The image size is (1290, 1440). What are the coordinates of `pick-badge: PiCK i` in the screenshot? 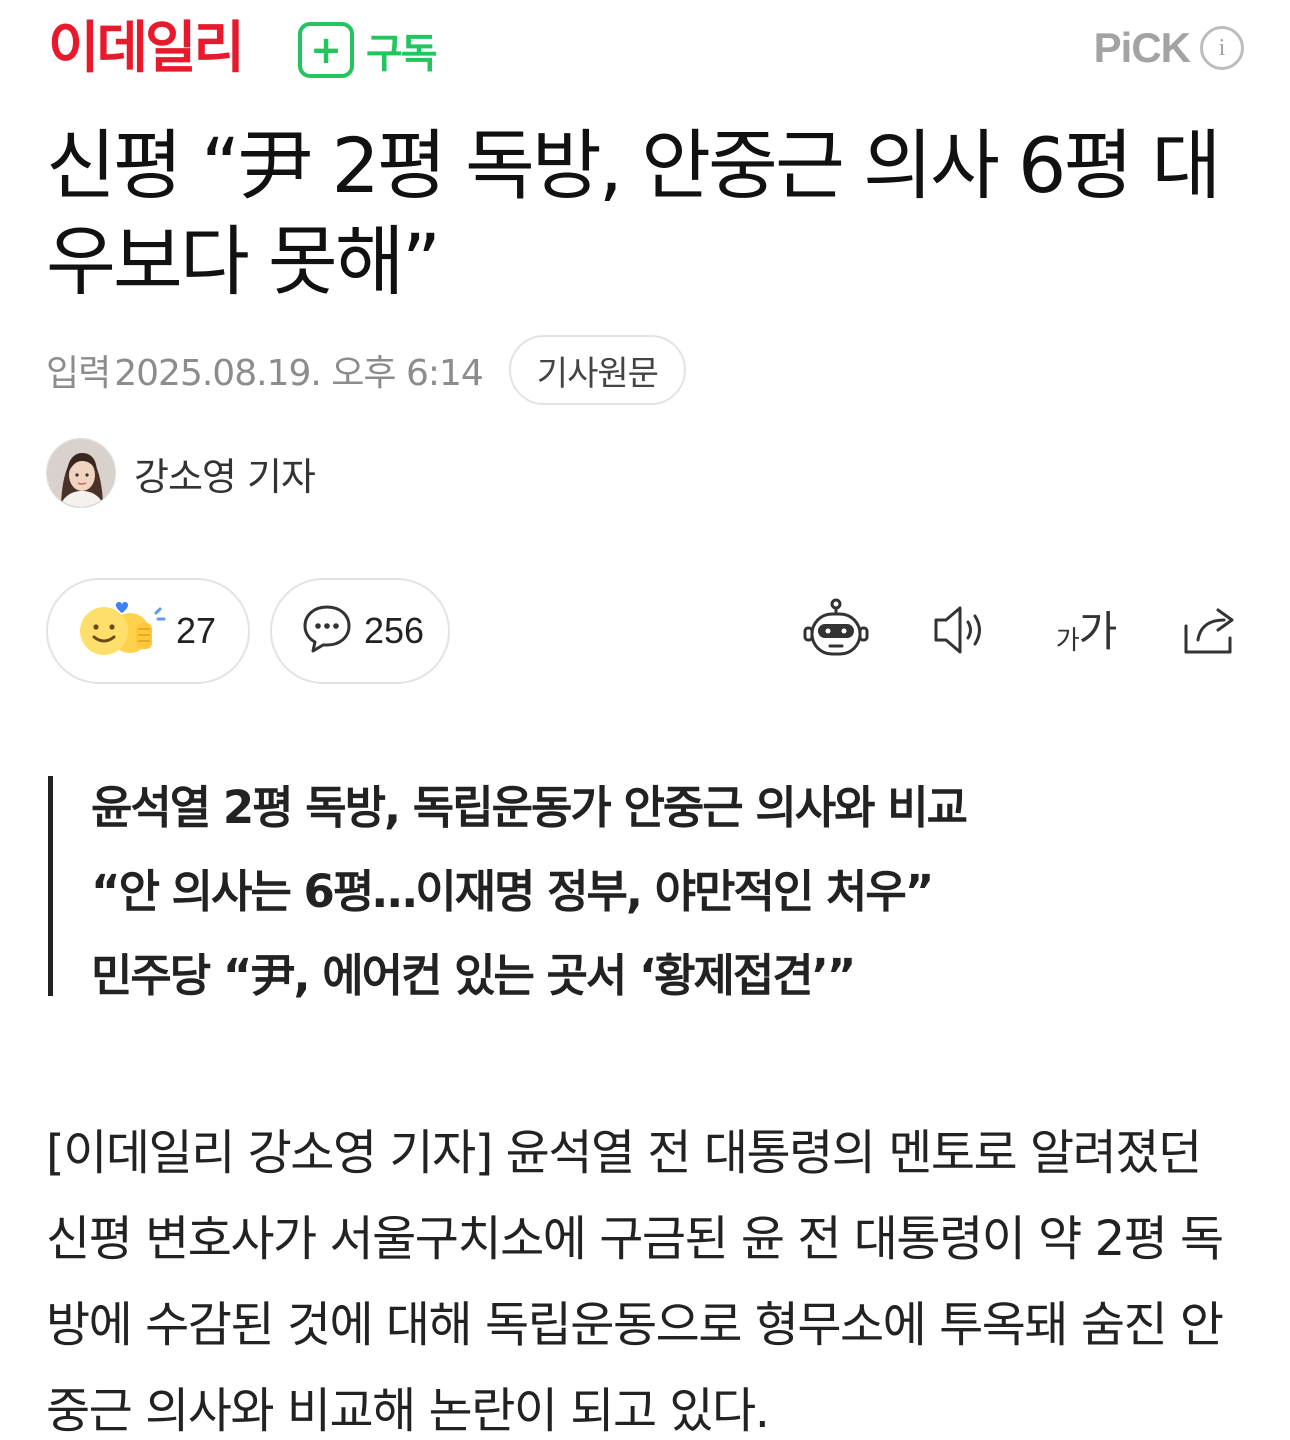 It's located at (1169, 48).